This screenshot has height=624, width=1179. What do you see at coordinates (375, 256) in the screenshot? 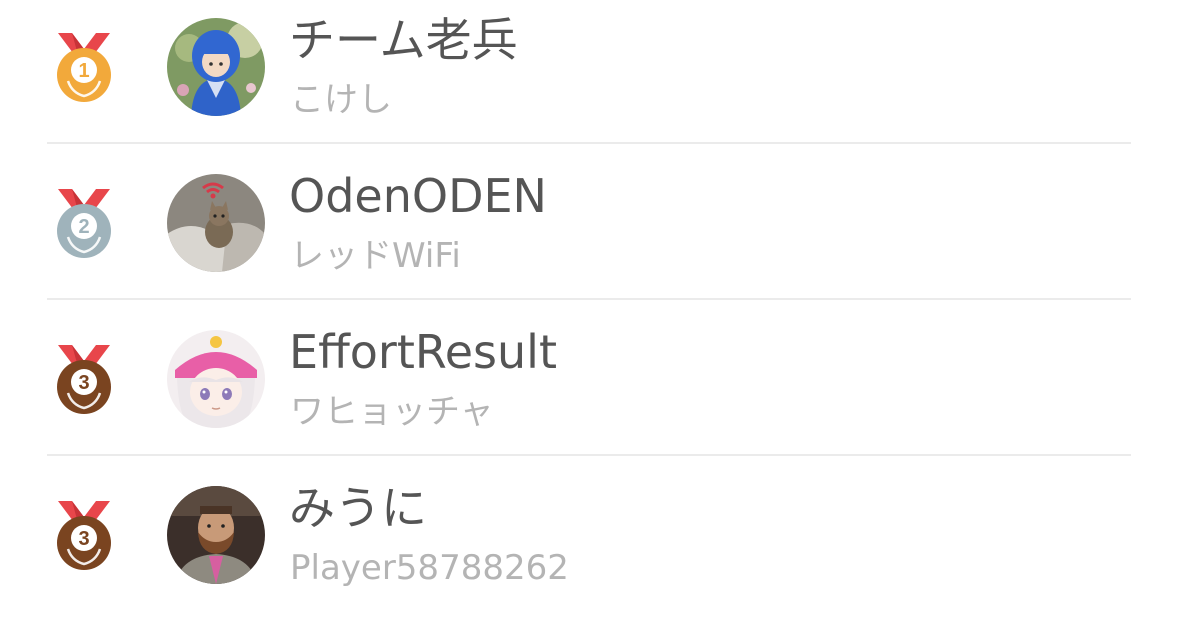
I see `player-subtitle: レッドWiFi` at bounding box center [375, 256].